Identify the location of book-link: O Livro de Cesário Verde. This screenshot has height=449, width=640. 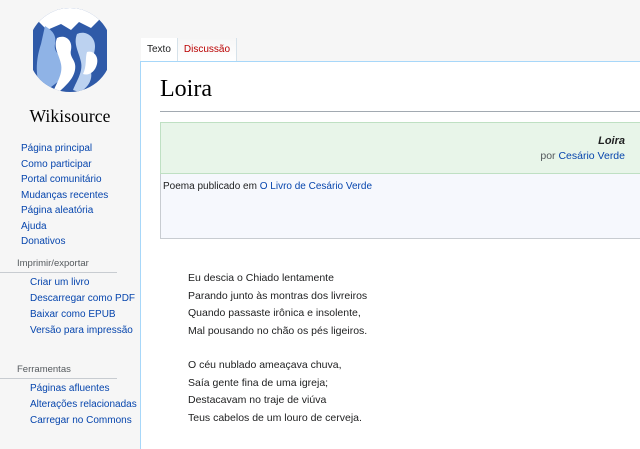
(316, 186).